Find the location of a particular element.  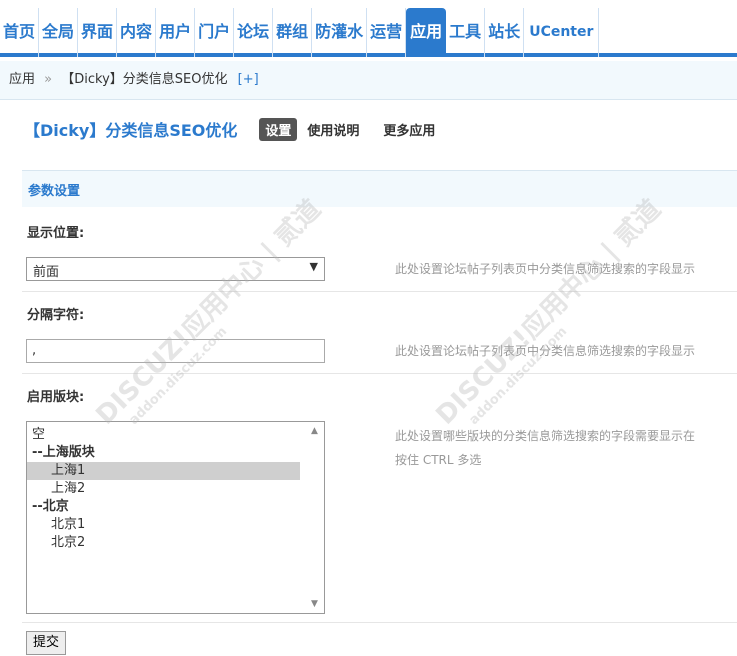

nav-item: 论坛 is located at coordinates (254, 32).